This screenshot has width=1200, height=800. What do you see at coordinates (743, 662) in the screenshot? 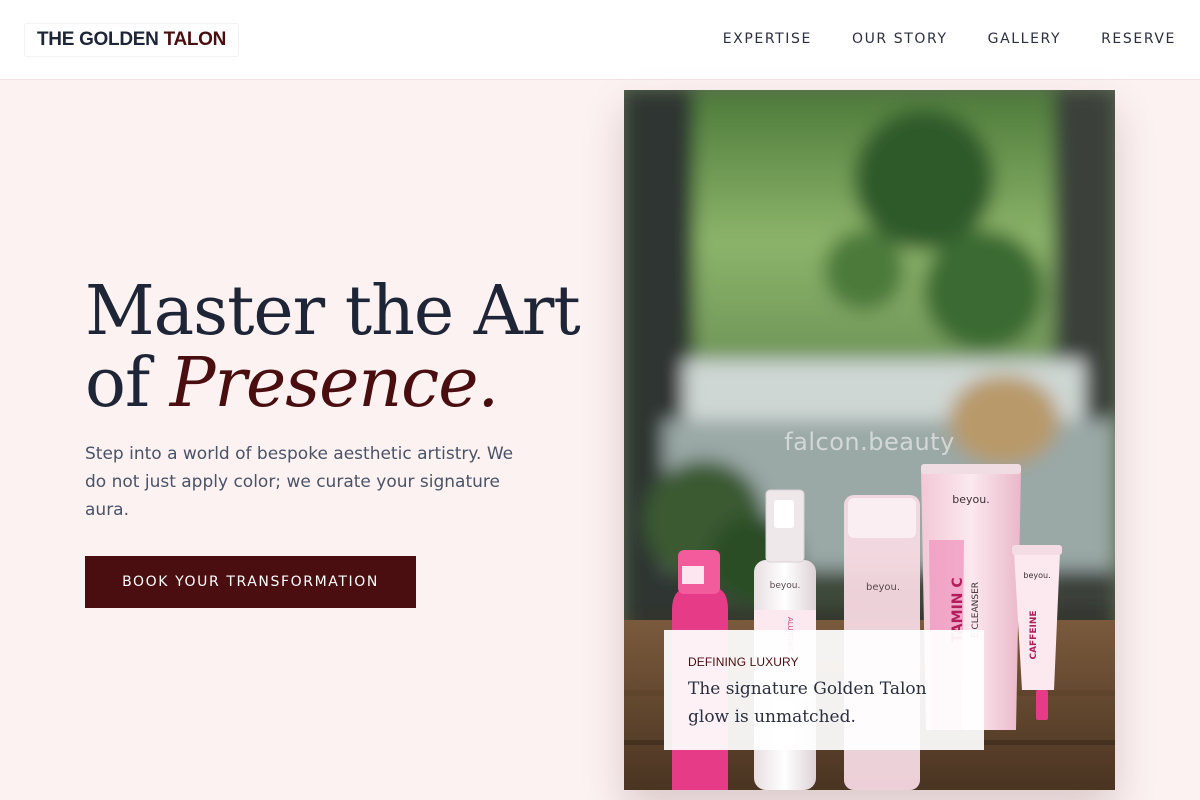
I see `testimonial-kicker: DEFINING LUXURY` at bounding box center [743, 662].